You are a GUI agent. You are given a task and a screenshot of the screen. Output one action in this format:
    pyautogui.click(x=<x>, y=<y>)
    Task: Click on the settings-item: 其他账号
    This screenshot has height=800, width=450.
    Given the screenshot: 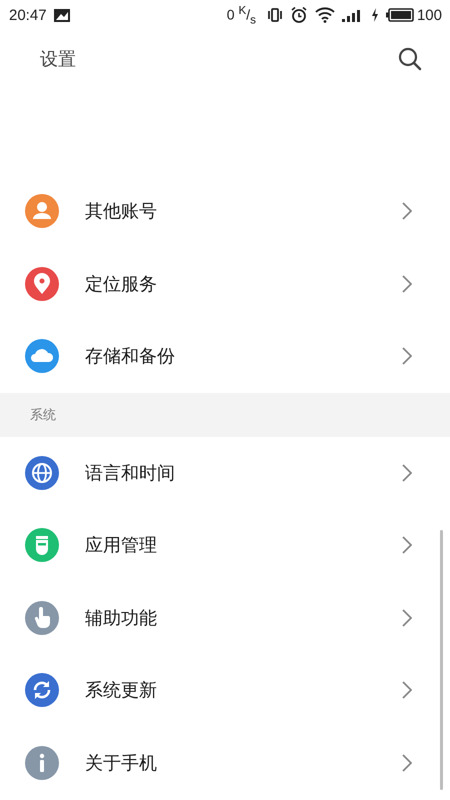 What is the action you would take?
    pyautogui.click(x=225, y=211)
    